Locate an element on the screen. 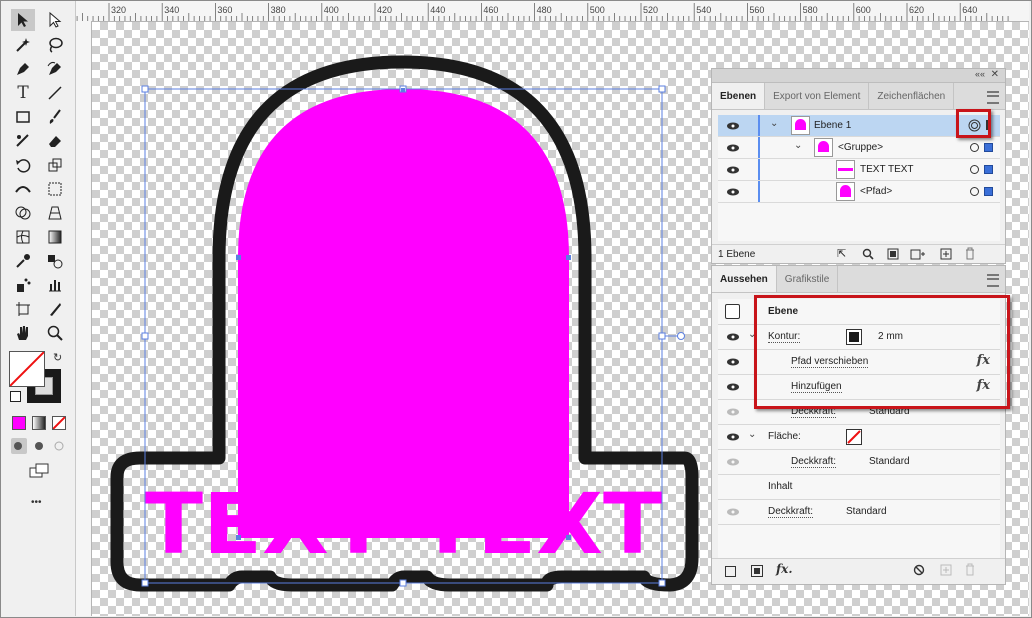 The image size is (1032, 618). screen-mode-icon is located at coordinates (39, 471).